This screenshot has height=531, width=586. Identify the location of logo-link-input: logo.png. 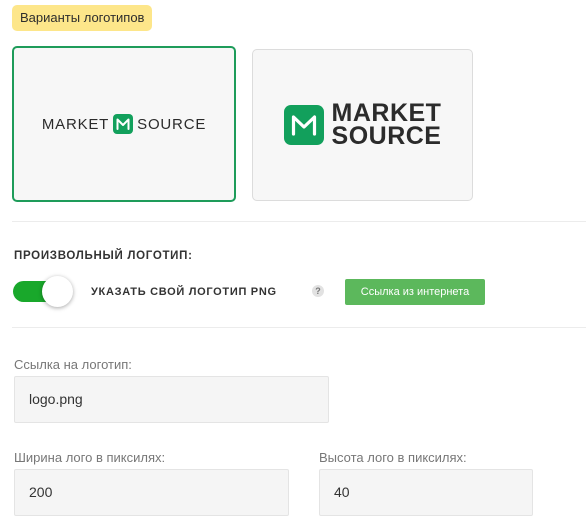
(171, 399).